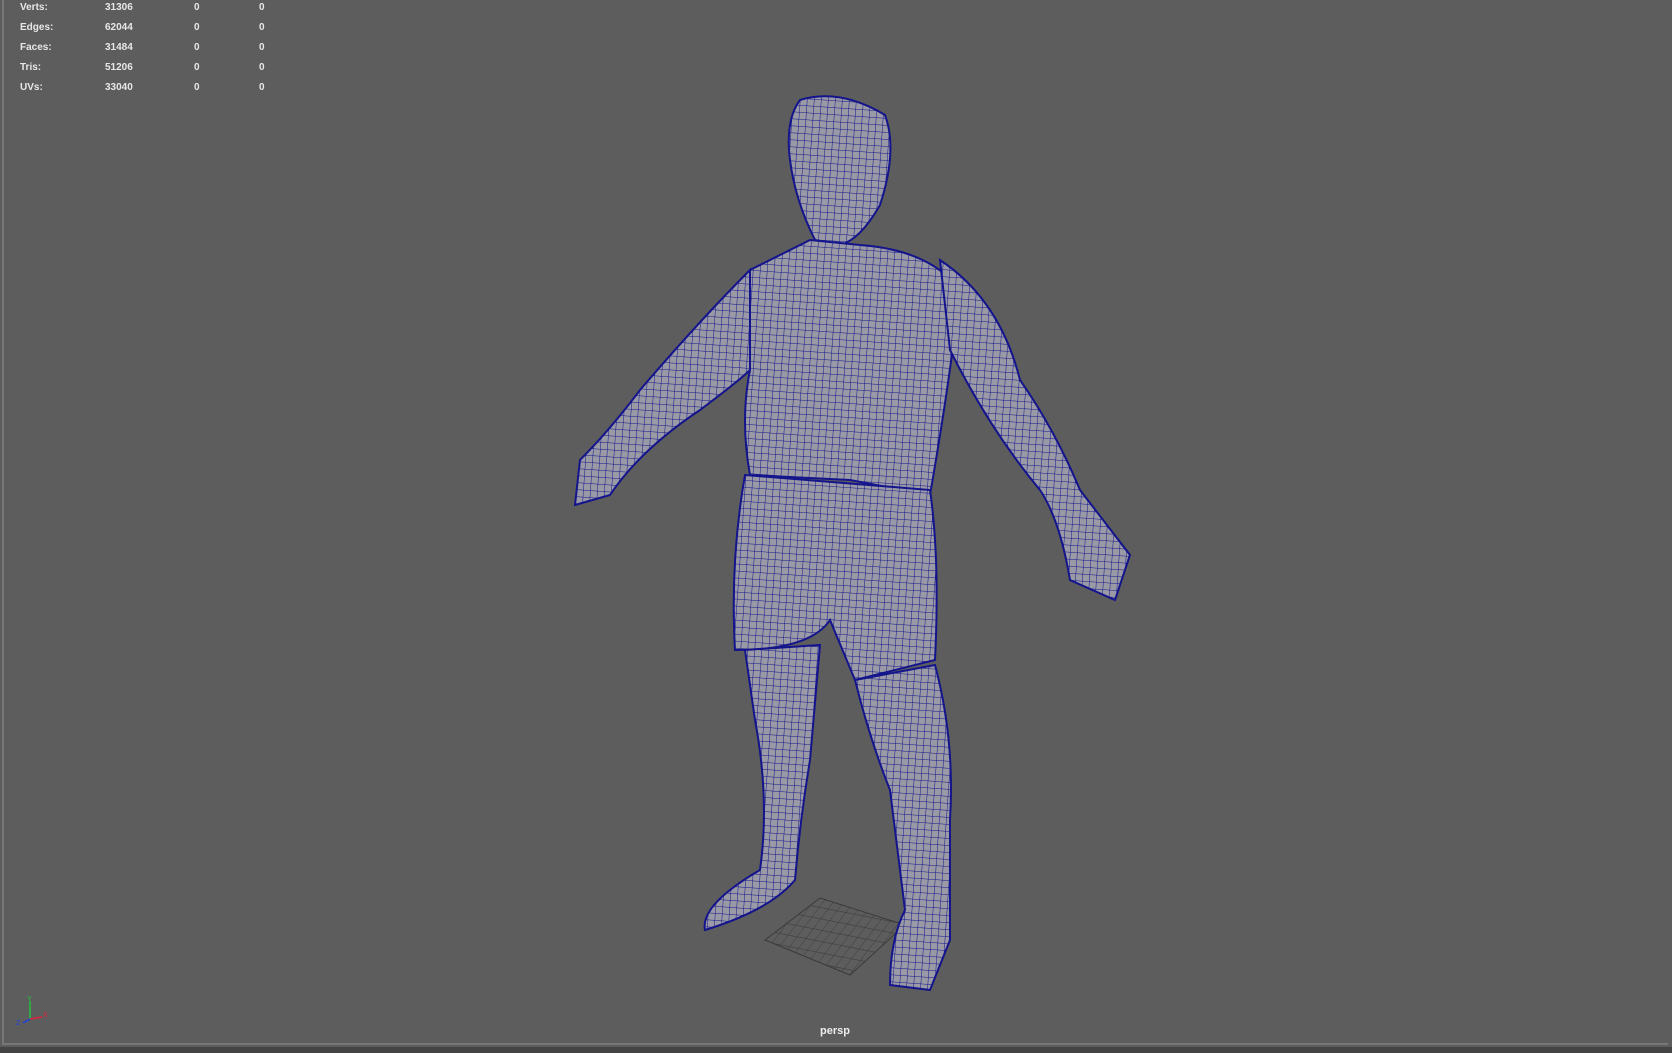 This screenshot has width=1672, height=1053. What do you see at coordinates (32, 1011) in the screenshot?
I see `axis-gizmo: Y X Z` at bounding box center [32, 1011].